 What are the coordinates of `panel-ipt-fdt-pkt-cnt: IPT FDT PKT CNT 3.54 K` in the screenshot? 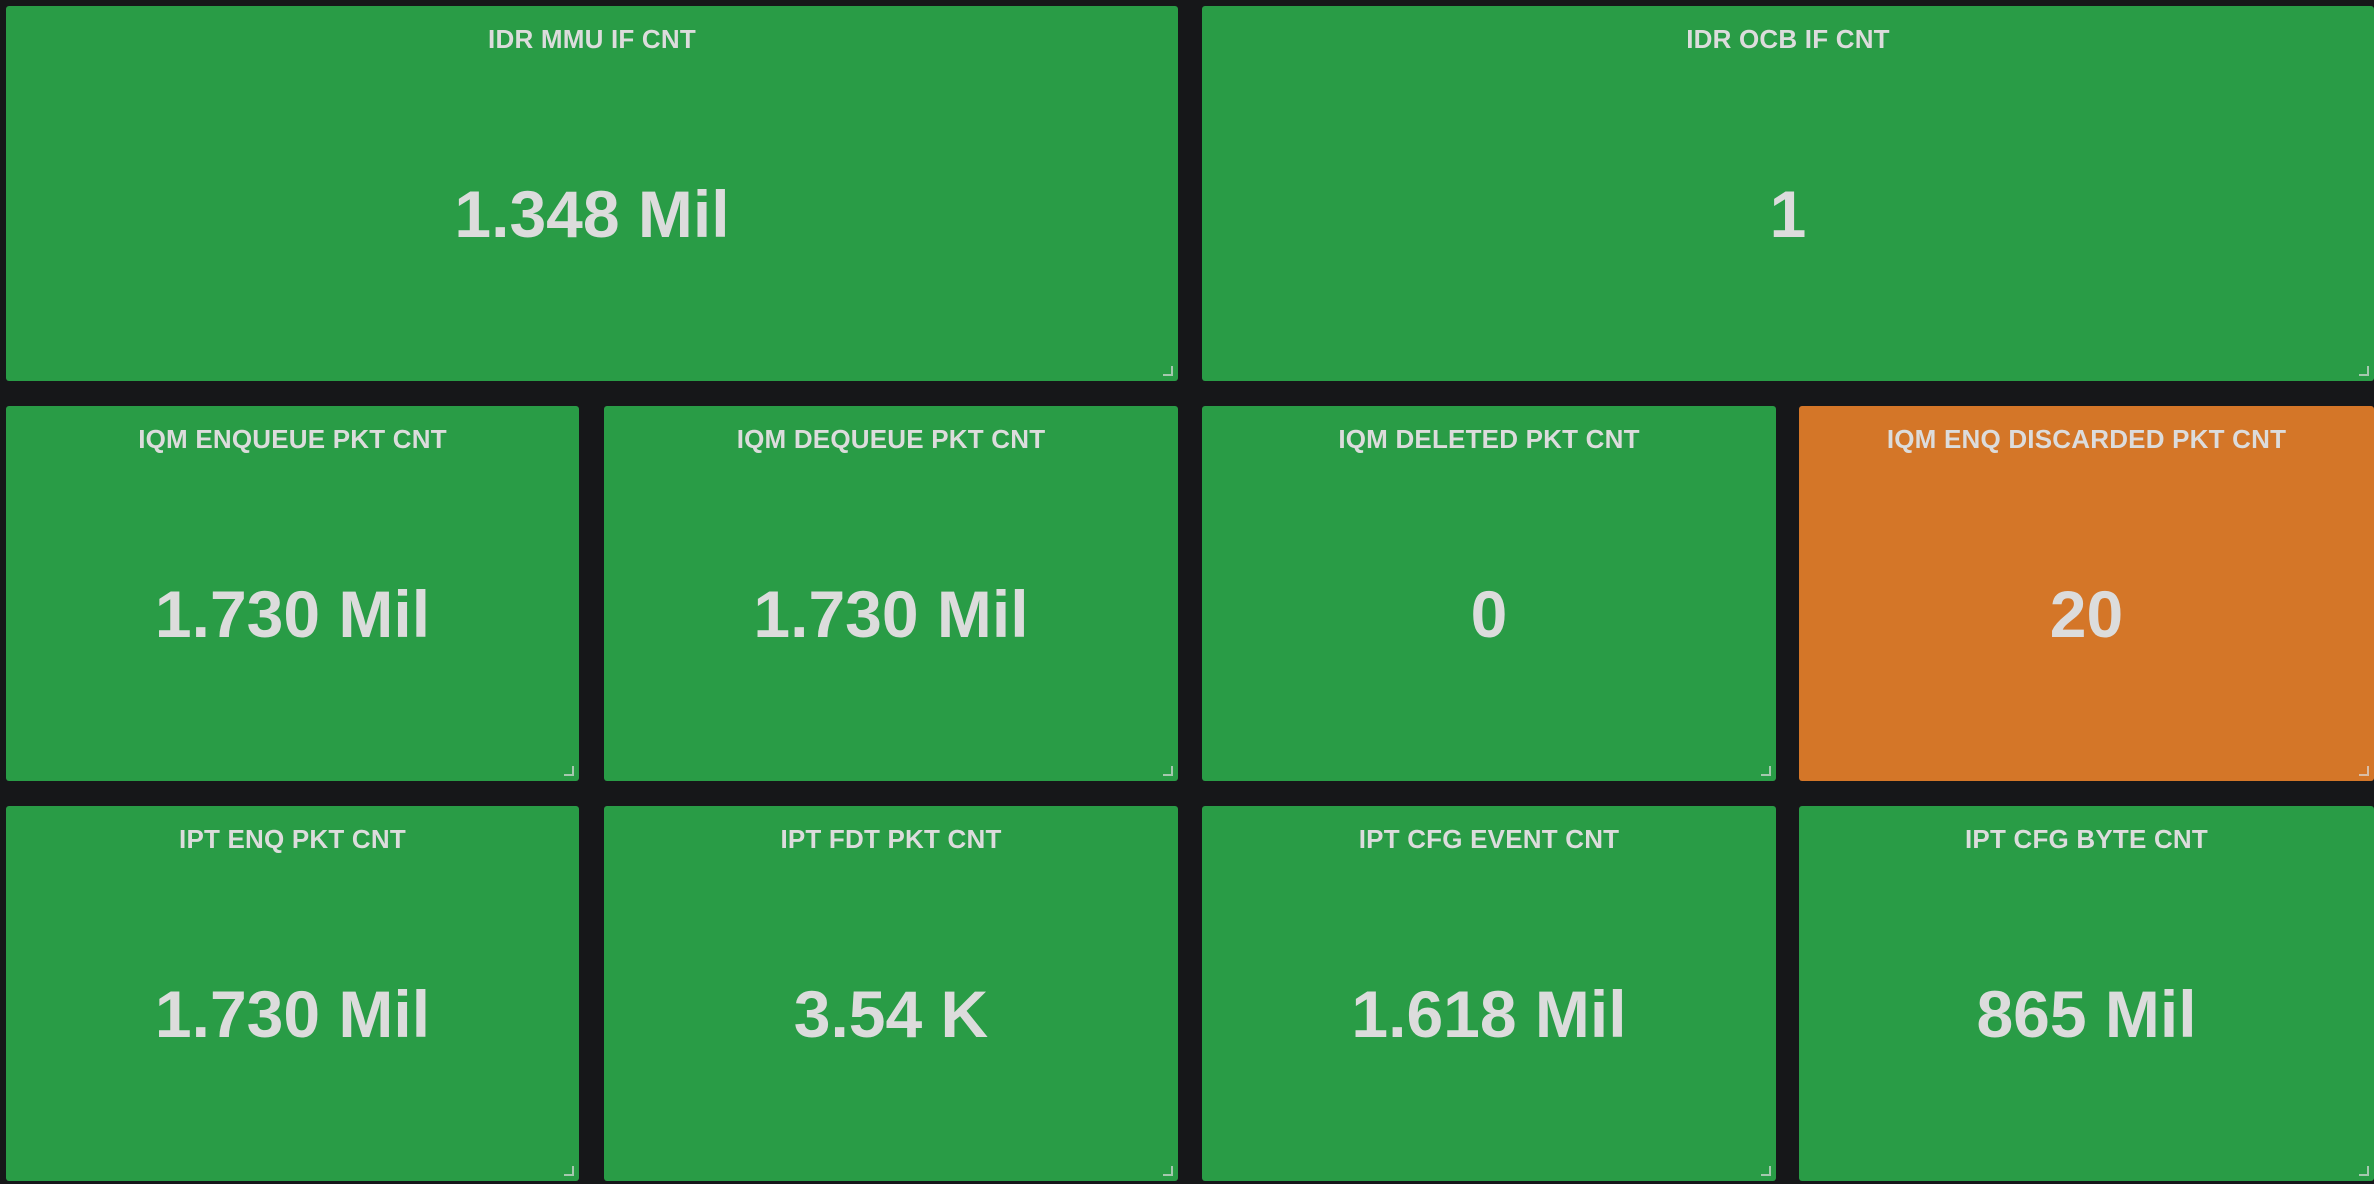 It's located at (891, 993).